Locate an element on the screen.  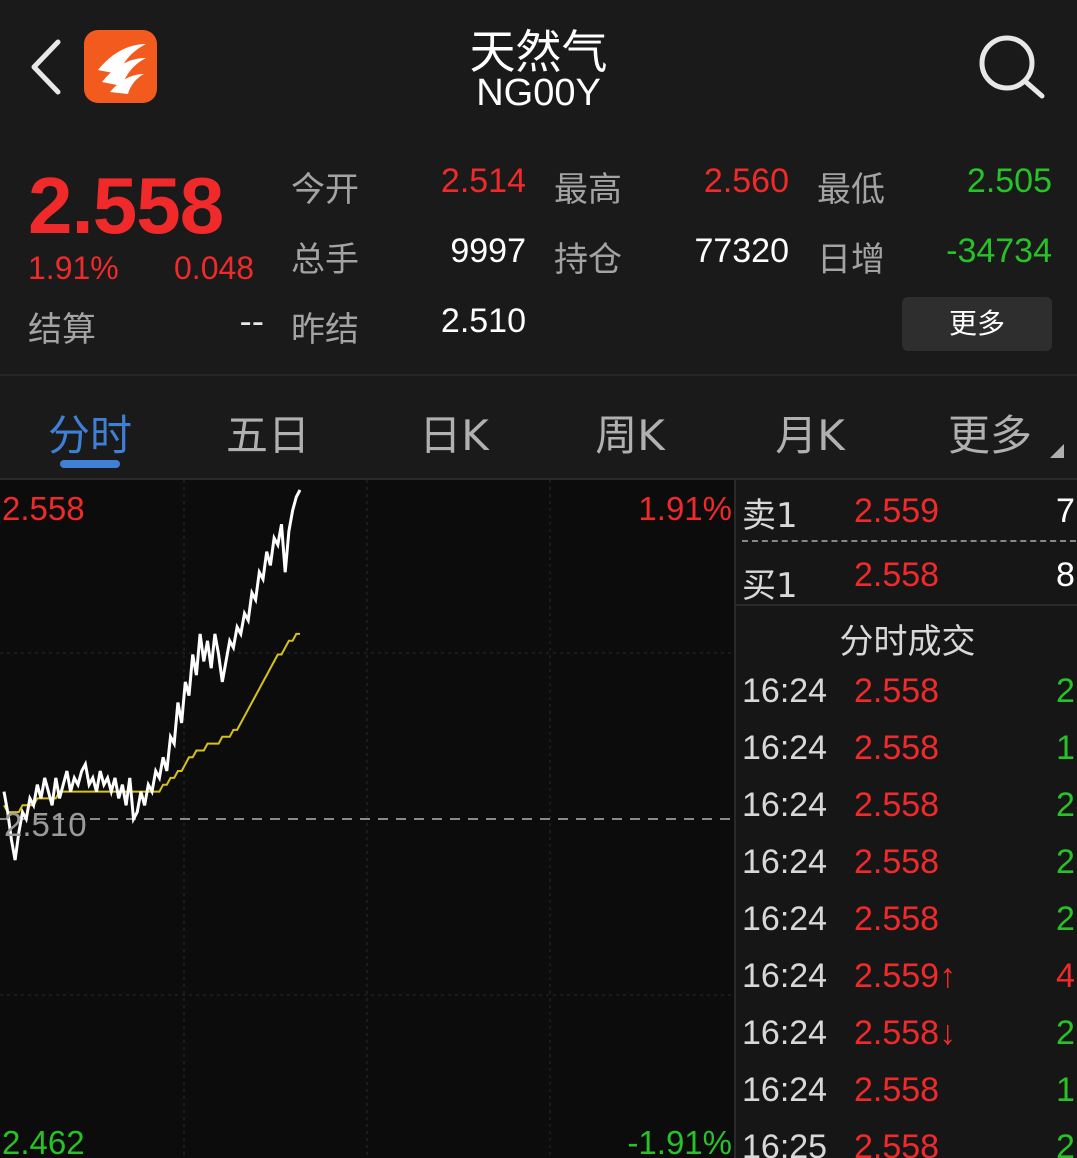
settle-value: -- is located at coordinates (251, 322).